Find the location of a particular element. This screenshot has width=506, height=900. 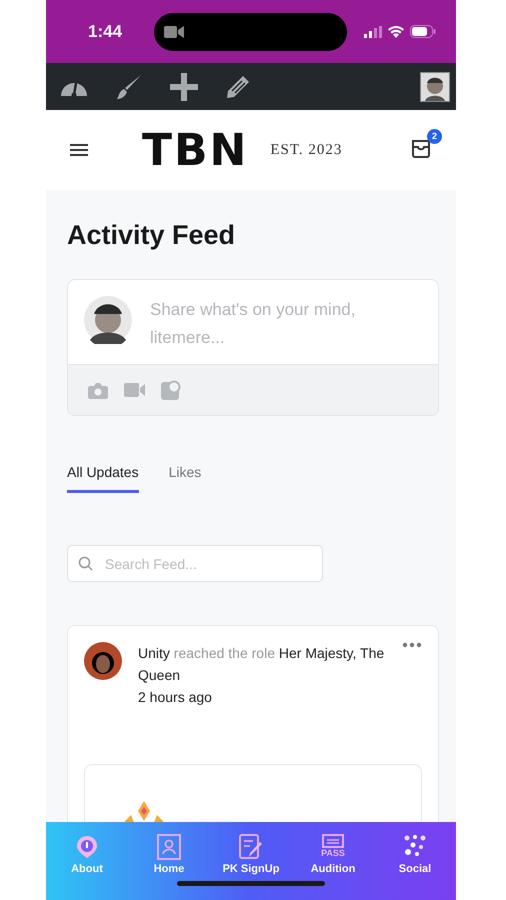

wifi-icon is located at coordinates (396, 32).